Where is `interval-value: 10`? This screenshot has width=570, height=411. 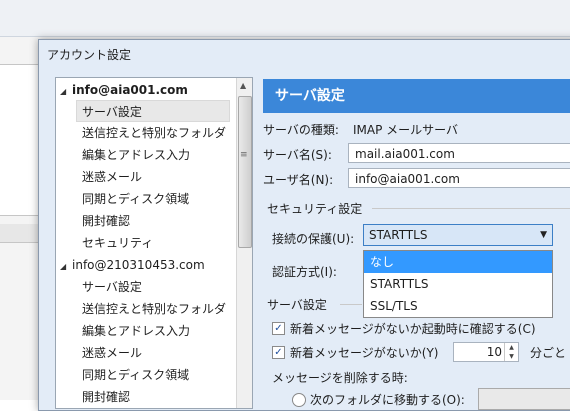 interval-value: 10 is located at coordinates (494, 352).